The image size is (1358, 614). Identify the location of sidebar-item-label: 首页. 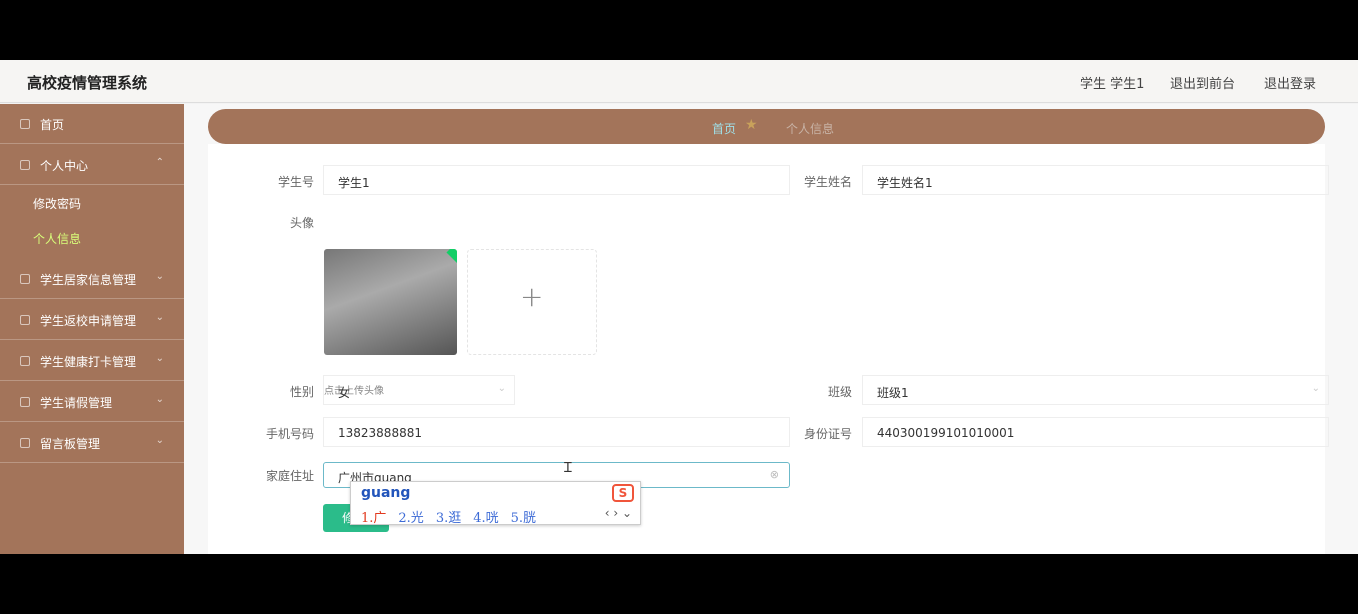
(52, 125).